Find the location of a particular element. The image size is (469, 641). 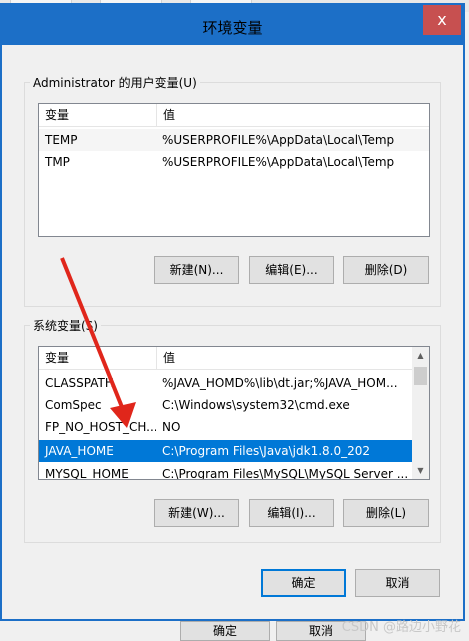

watermark: CSDN @路边小野花 is located at coordinates (401, 627).